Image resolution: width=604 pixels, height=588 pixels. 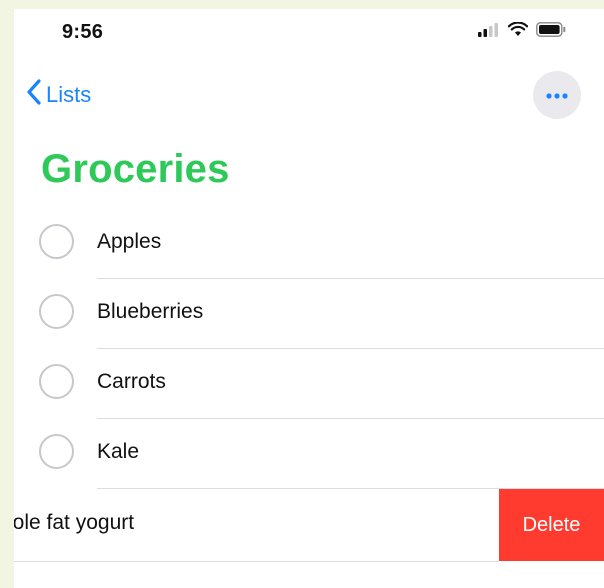 I want to click on item-label: Carrots, so click(x=131, y=381).